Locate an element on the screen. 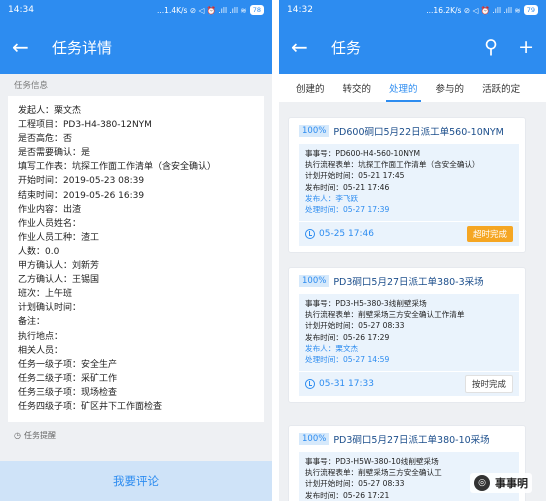  page-title: 任务详情 is located at coordinates (82, 47).